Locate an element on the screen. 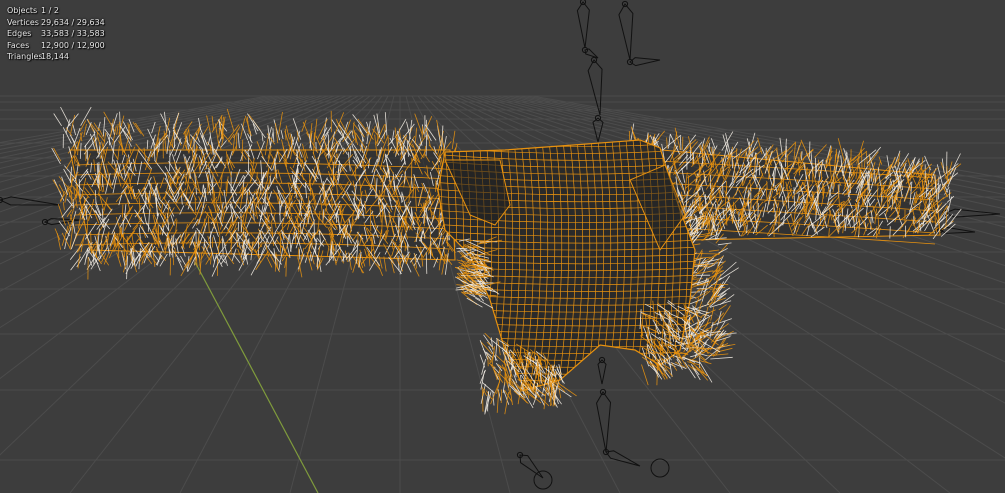  stat-value: 12,900 / 12,900 is located at coordinates (73, 45).